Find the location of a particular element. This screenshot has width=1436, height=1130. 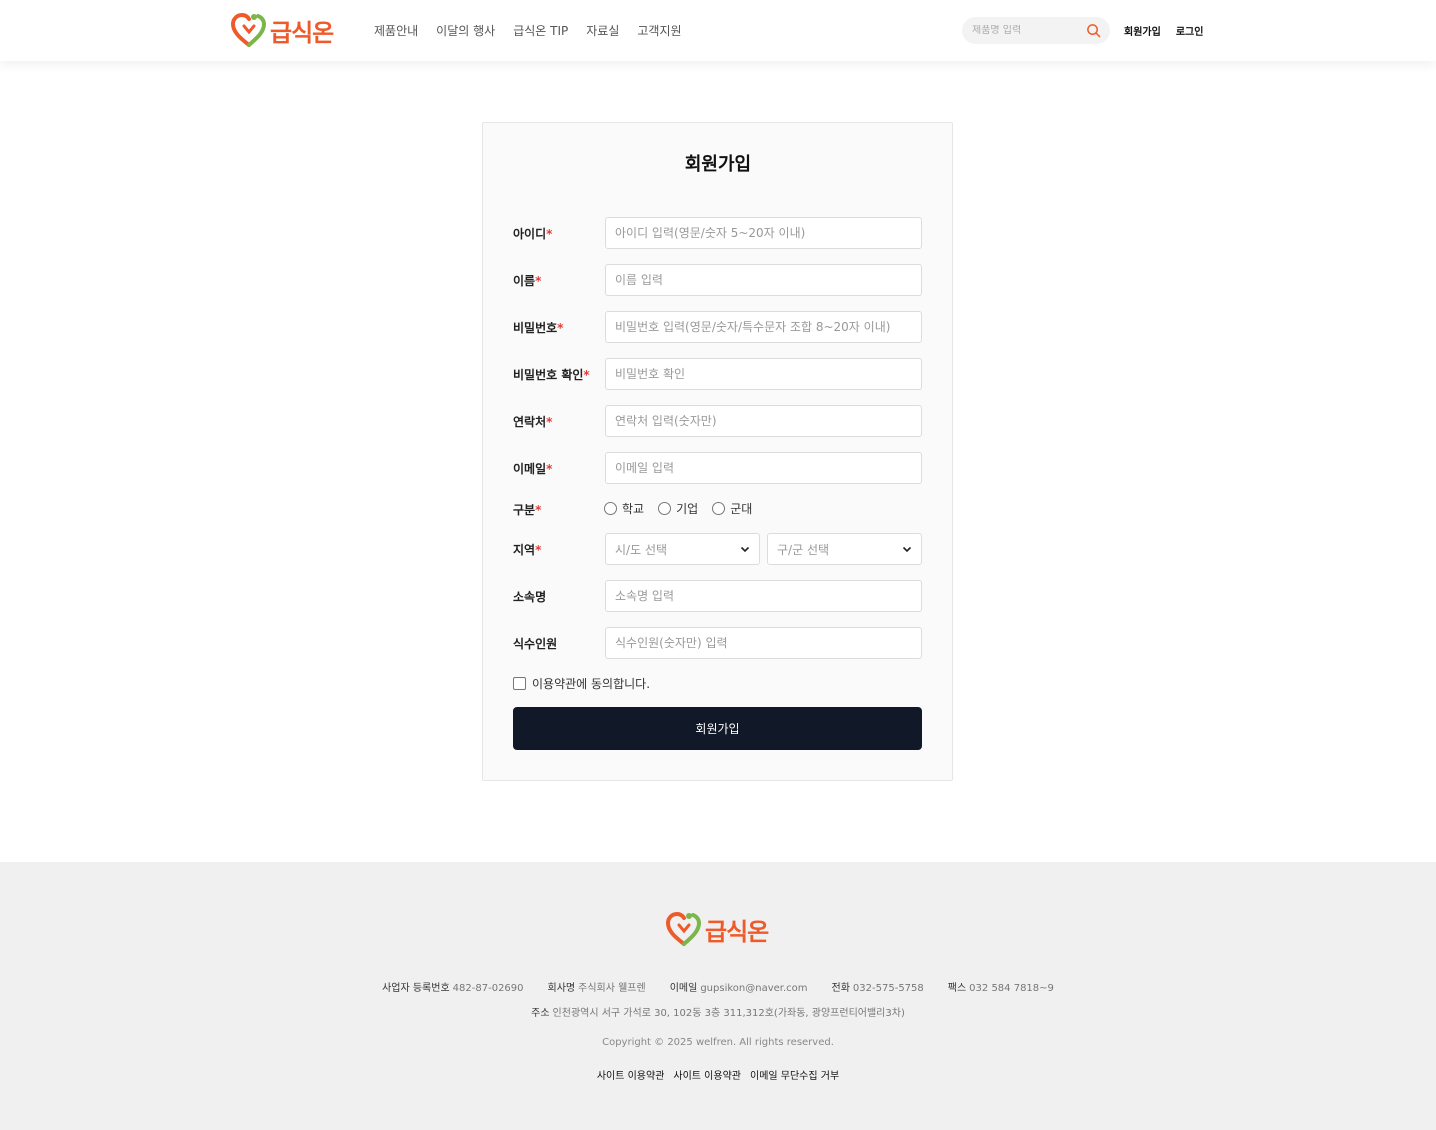

page-title: 회원가입 is located at coordinates (718, 164).